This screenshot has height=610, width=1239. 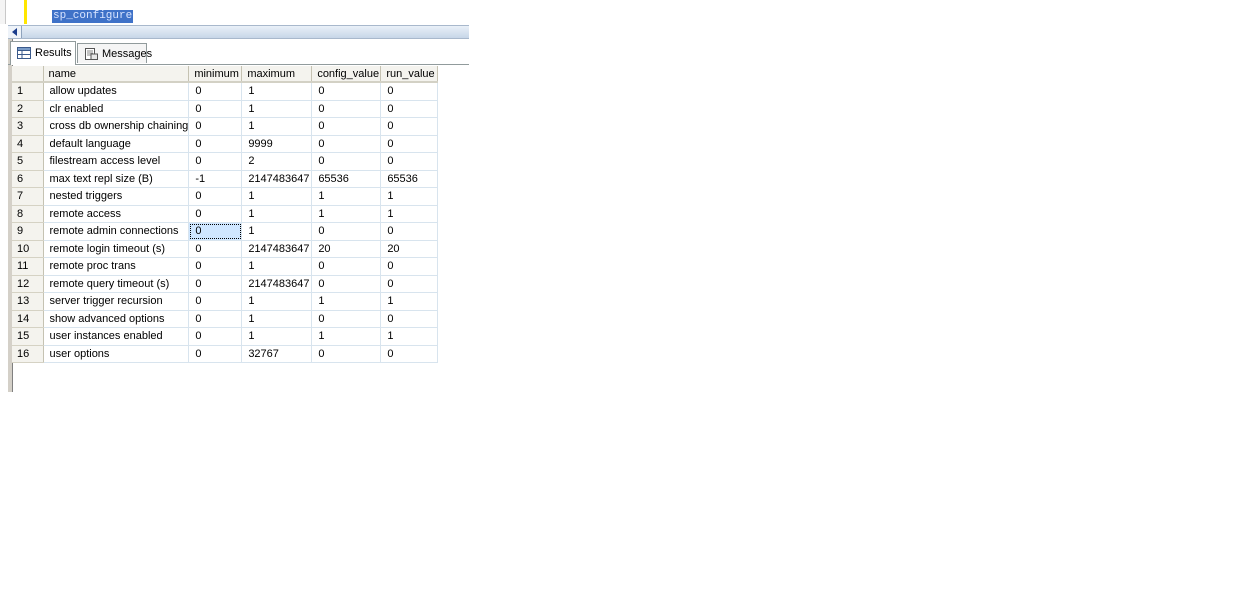 What do you see at coordinates (116, 196) in the screenshot?
I see `grid-cell: nested triggers` at bounding box center [116, 196].